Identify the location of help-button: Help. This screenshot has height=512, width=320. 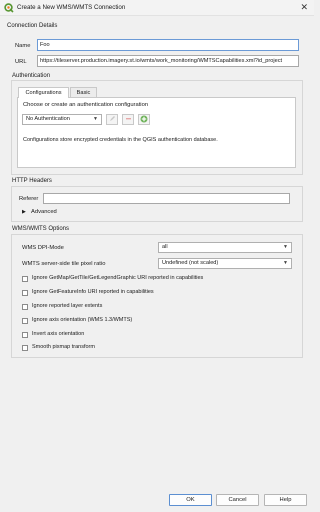
(285, 500).